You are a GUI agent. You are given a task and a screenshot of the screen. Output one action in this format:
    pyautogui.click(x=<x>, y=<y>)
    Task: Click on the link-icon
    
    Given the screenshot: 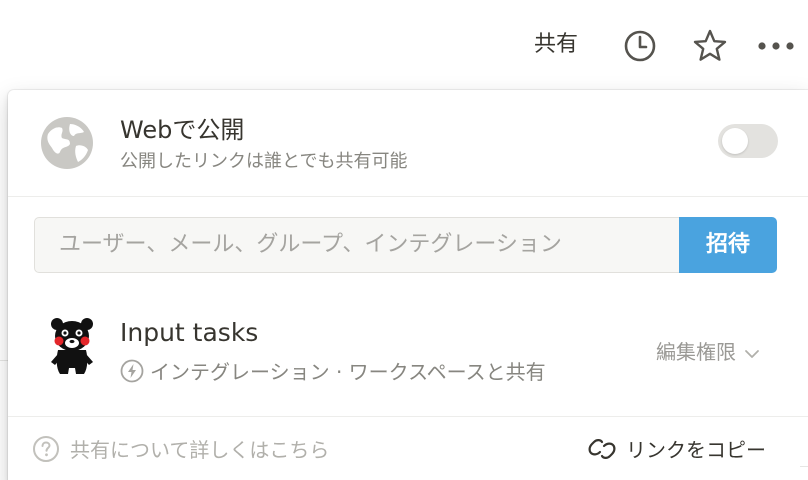 What is the action you would take?
    pyautogui.click(x=602, y=449)
    